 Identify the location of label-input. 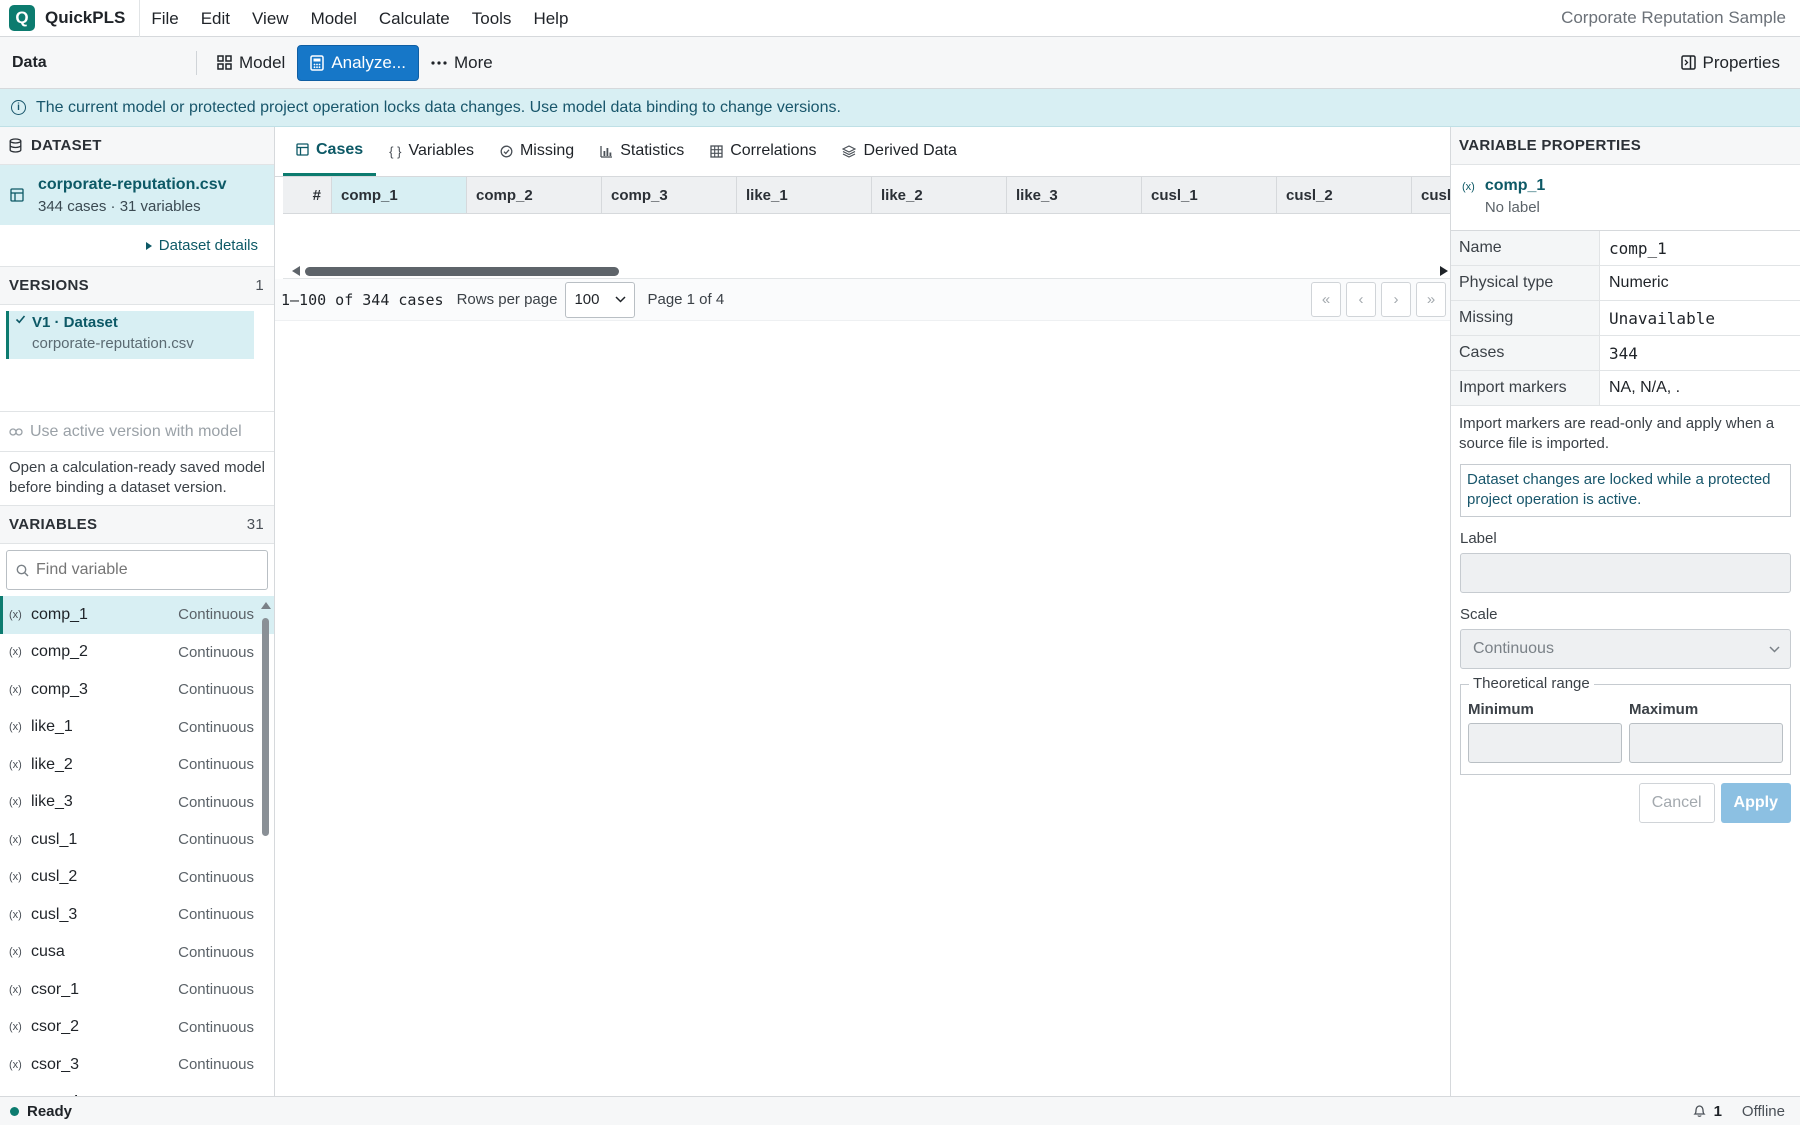
(1625, 573).